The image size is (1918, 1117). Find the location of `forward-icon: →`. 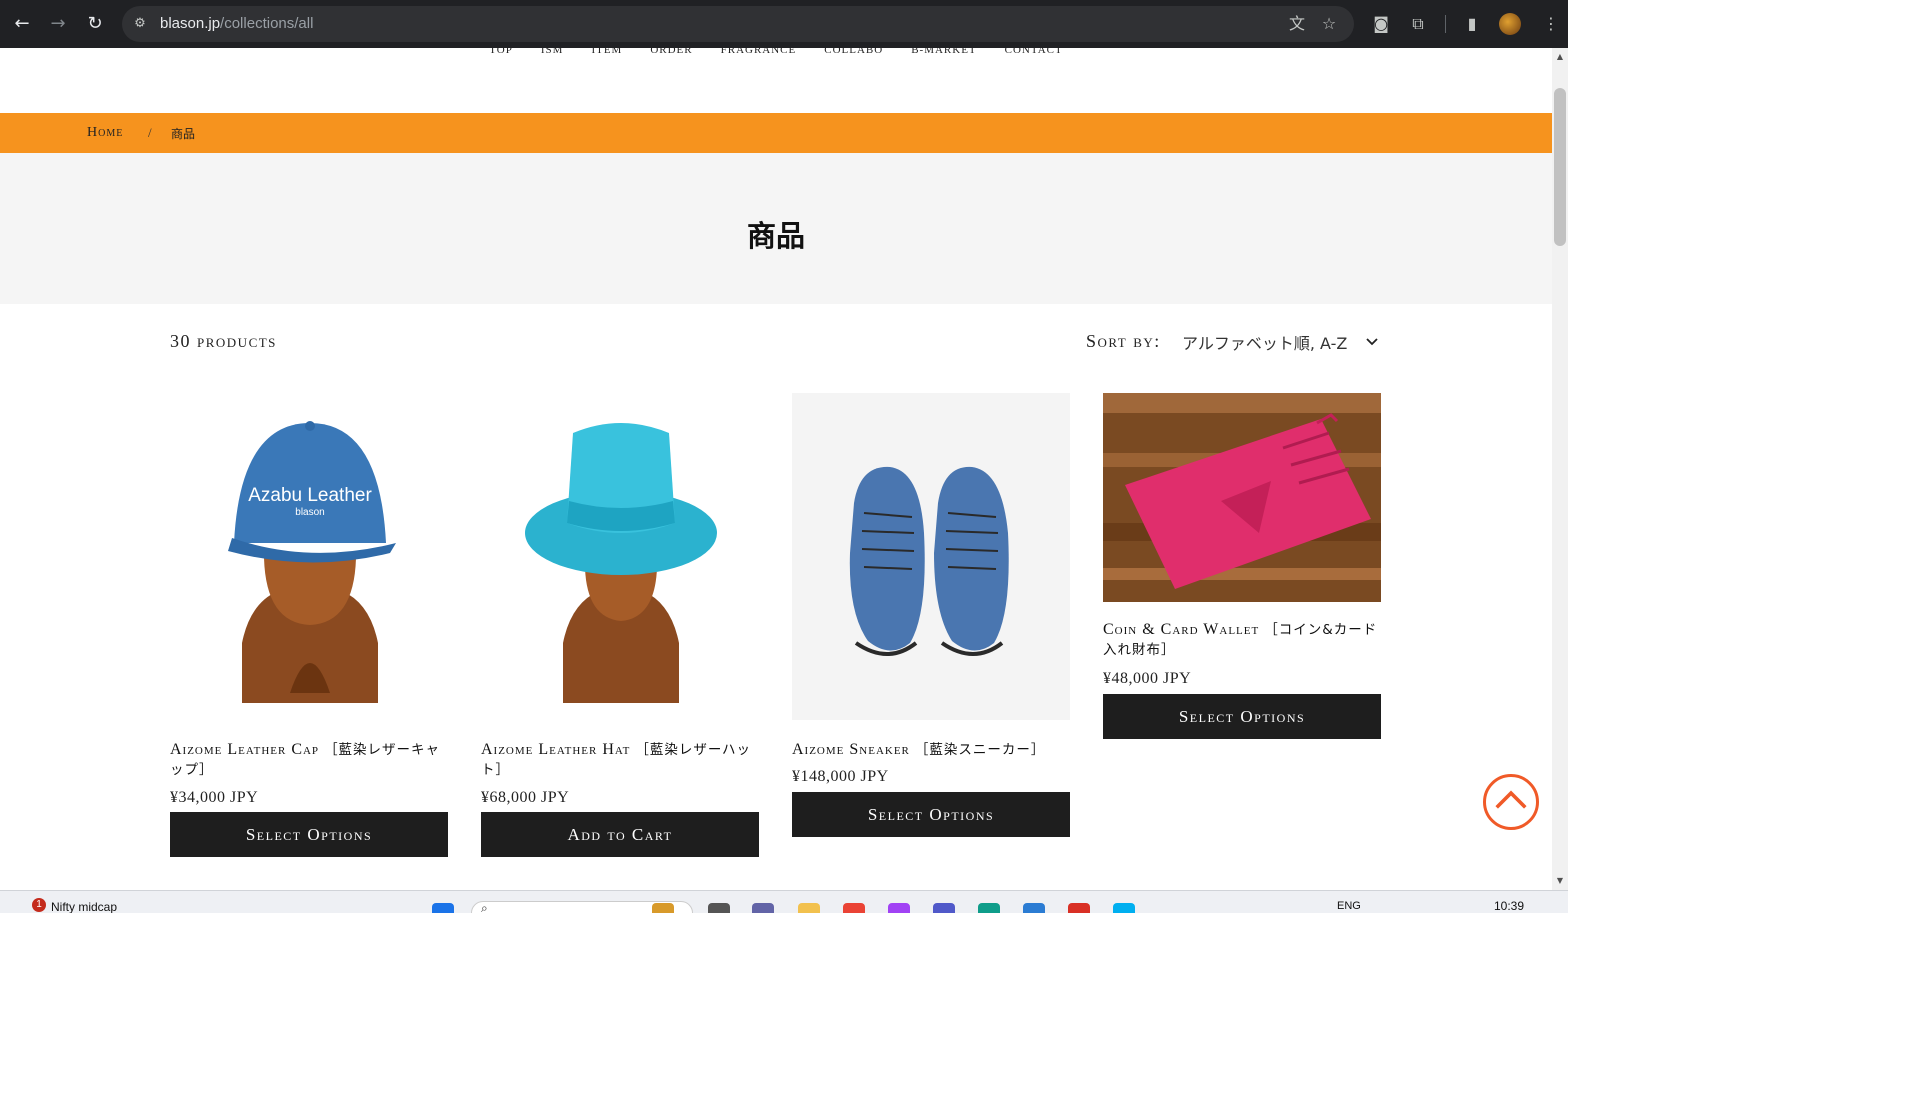

forward-icon: → is located at coordinates (58, 24).